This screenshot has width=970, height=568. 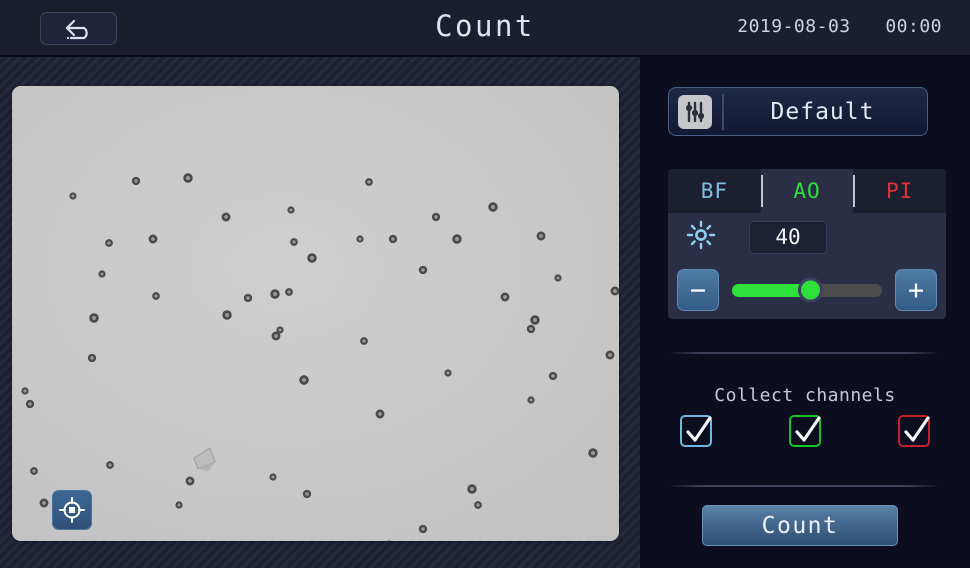 I want to click on brightness-slider-thumb, so click(x=810, y=290).